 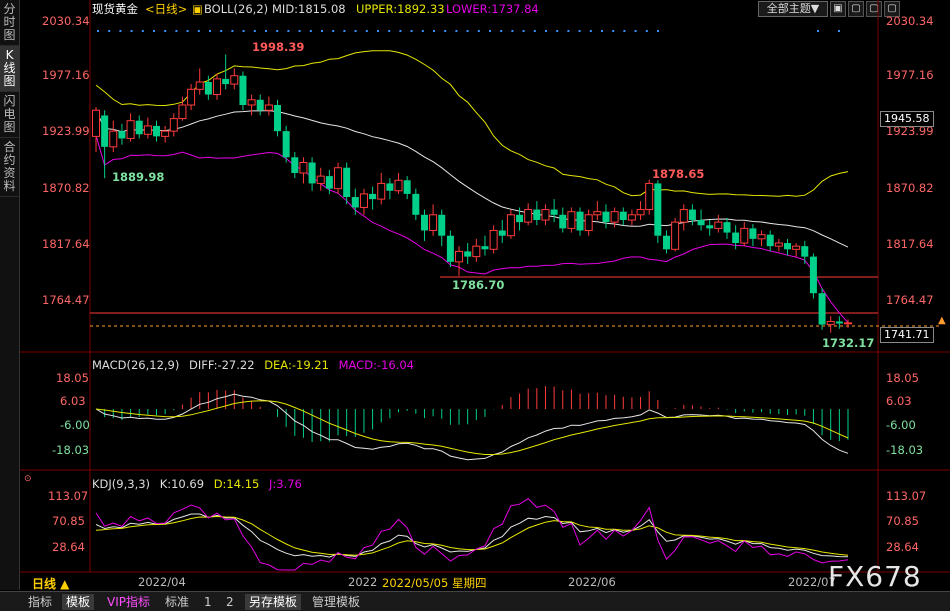 What do you see at coordinates (793, 9) in the screenshot?
I see `theme-selector-button: 全部主题▼` at bounding box center [793, 9].